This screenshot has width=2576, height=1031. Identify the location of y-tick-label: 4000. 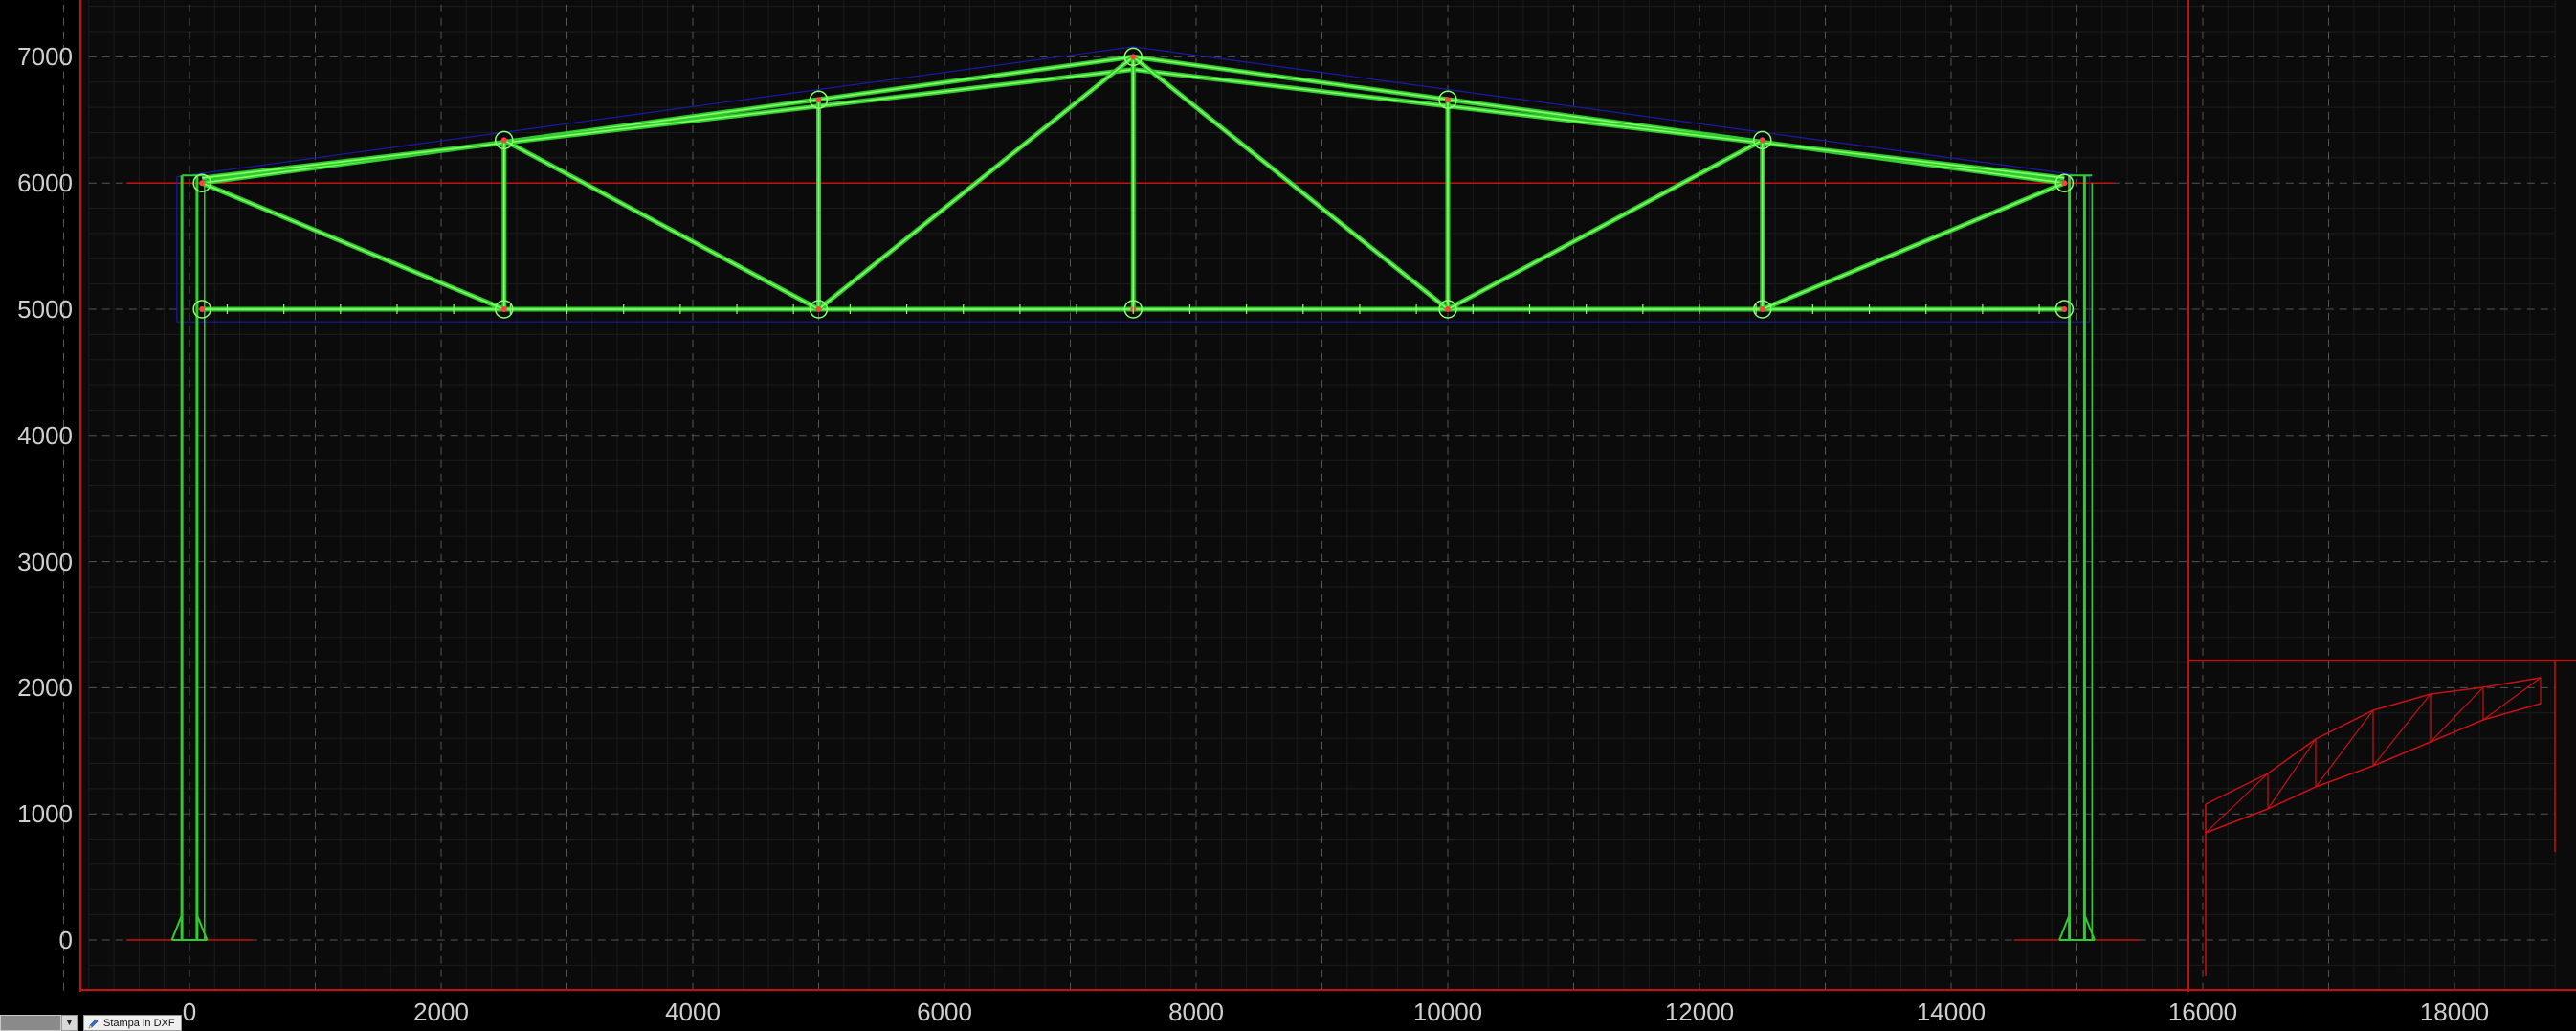
(45, 435).